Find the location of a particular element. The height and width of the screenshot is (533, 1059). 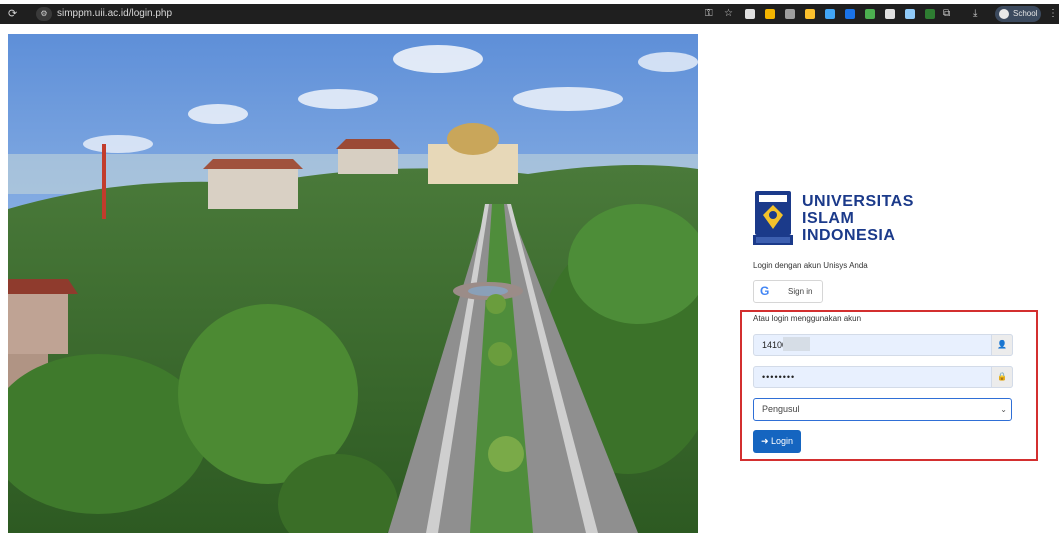

login-hint-text: Login dengan akun Unisys Anda is located at coordinates (810, 265).